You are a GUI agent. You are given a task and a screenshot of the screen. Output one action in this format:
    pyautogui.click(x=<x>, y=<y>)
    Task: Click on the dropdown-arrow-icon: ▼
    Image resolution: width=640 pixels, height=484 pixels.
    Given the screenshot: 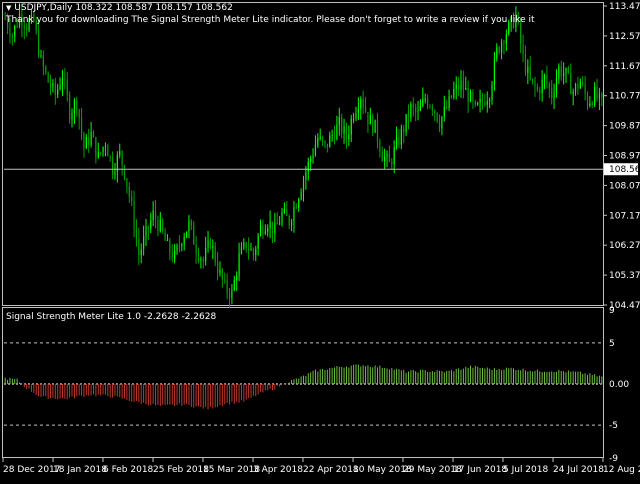 What is the action you would take?
    pyautogui.click(x=8, y=8)
    